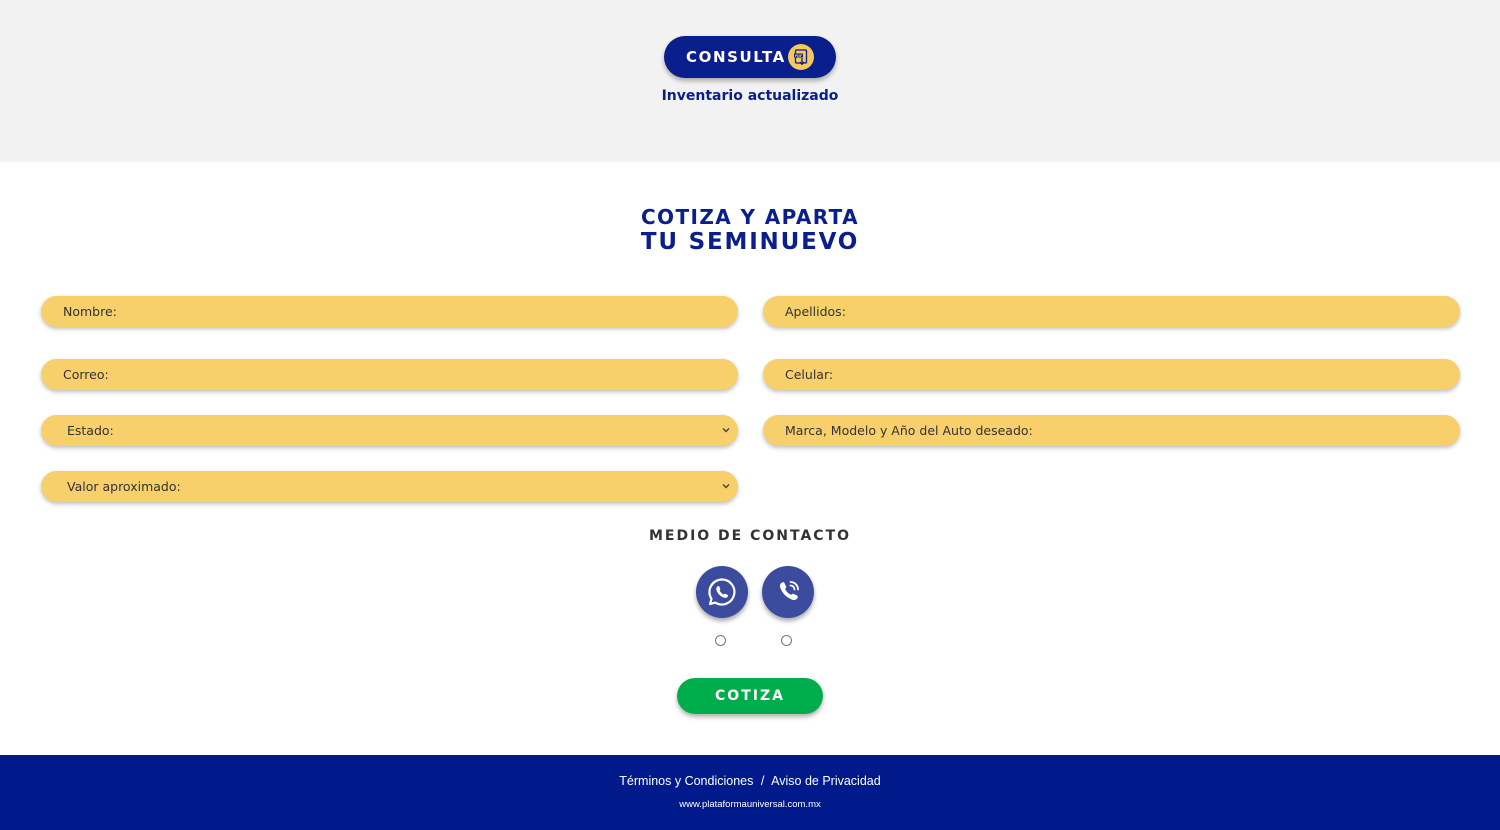 Image resolution: width=1500 pixels, height=830 pixels. I want to click on form-title-line2: TU SEMINUEVO, so click(750, 242).